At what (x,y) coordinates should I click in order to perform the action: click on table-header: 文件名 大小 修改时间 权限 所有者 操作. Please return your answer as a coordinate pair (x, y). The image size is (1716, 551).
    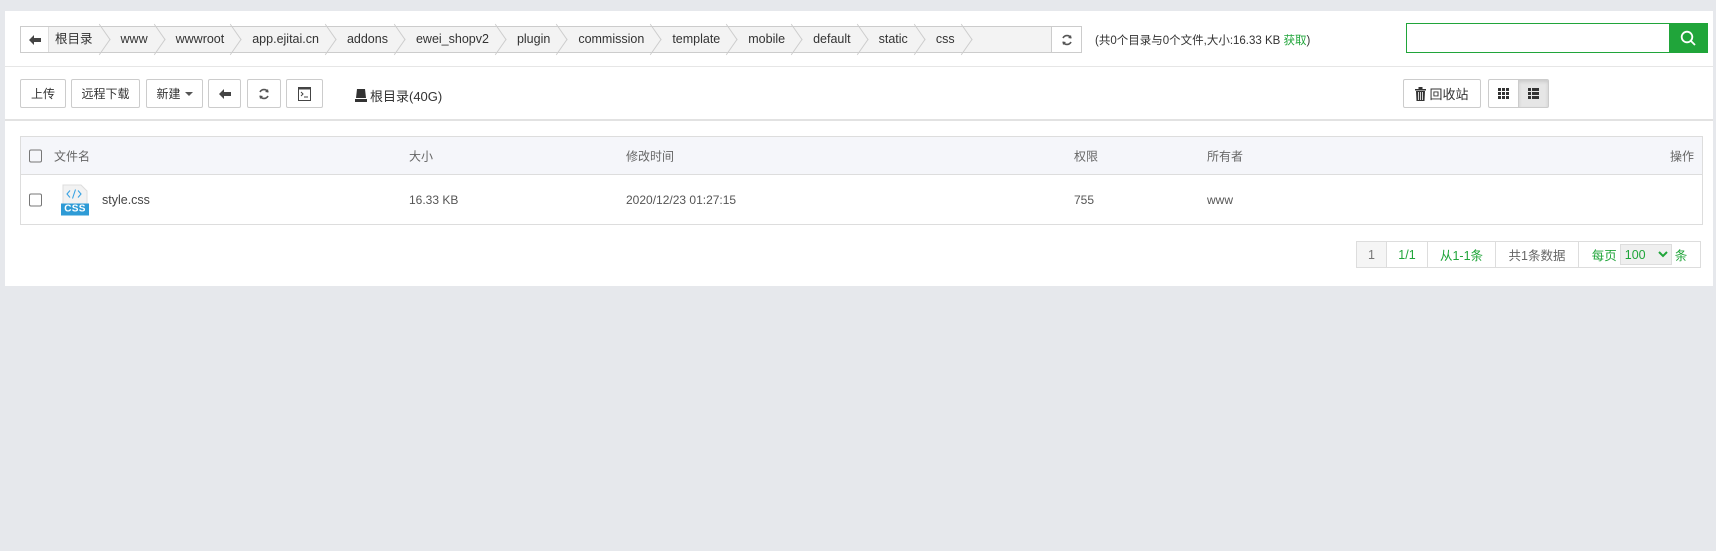
    Looking at the image, I should click on (861, 156).